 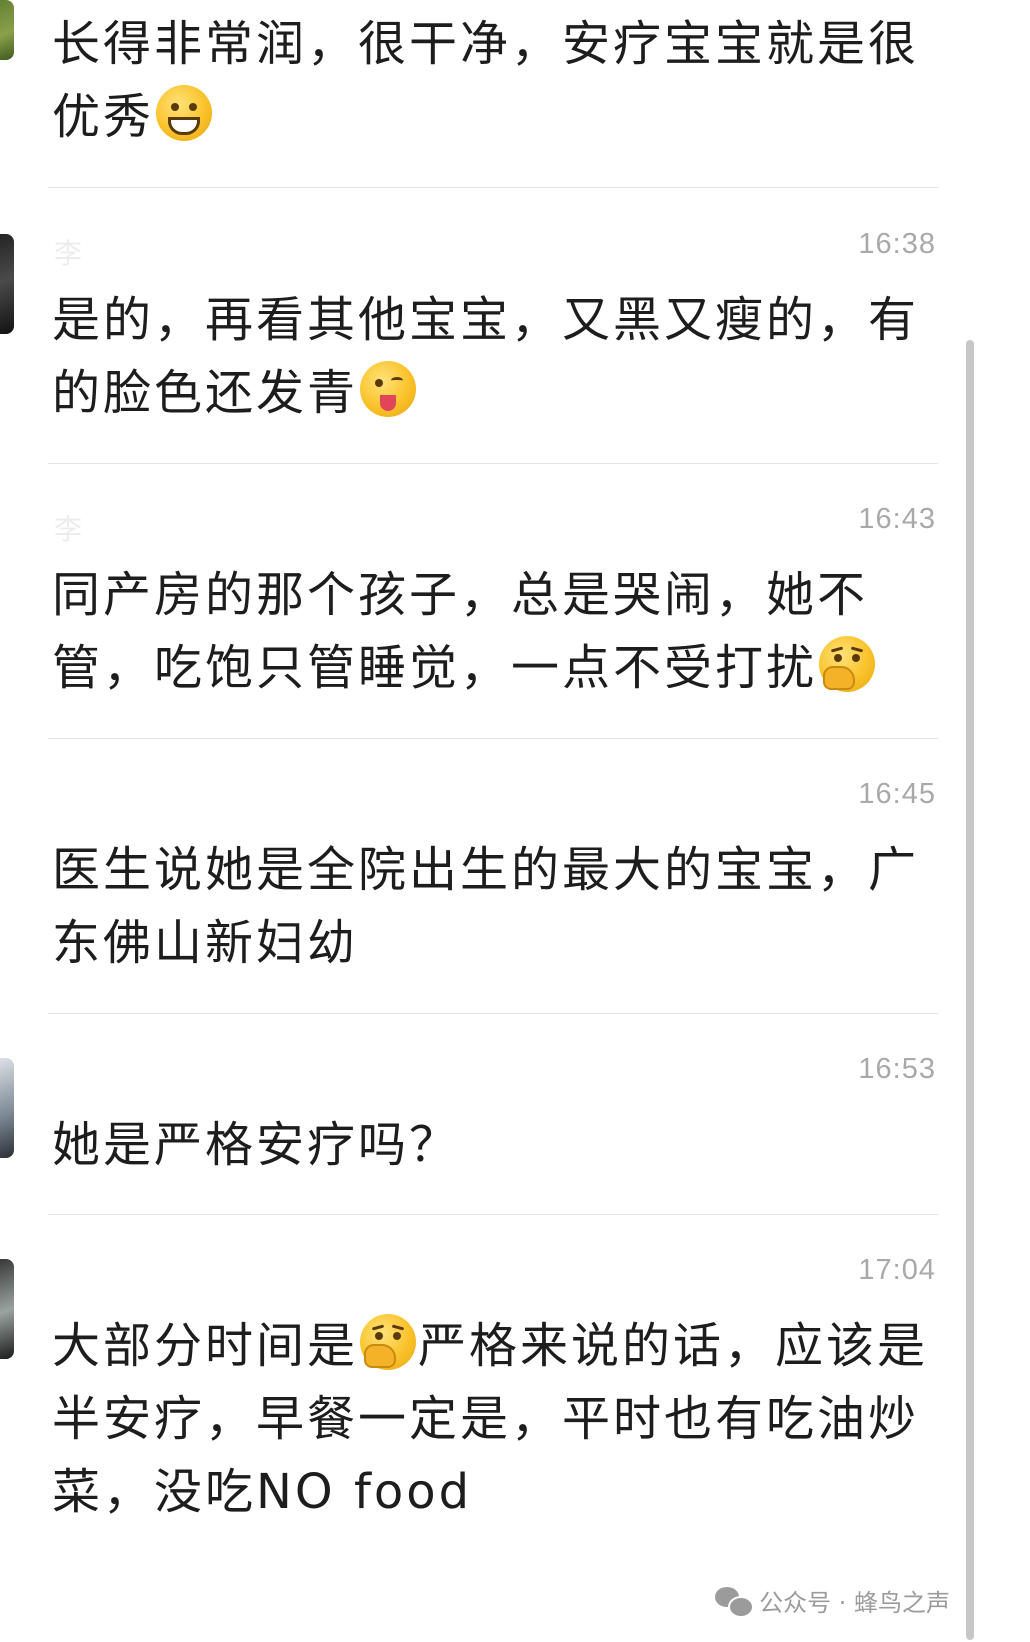 I want to click on watermark-label: 公众号 · 蜂鸟之声, so click(x=854, y=1603).